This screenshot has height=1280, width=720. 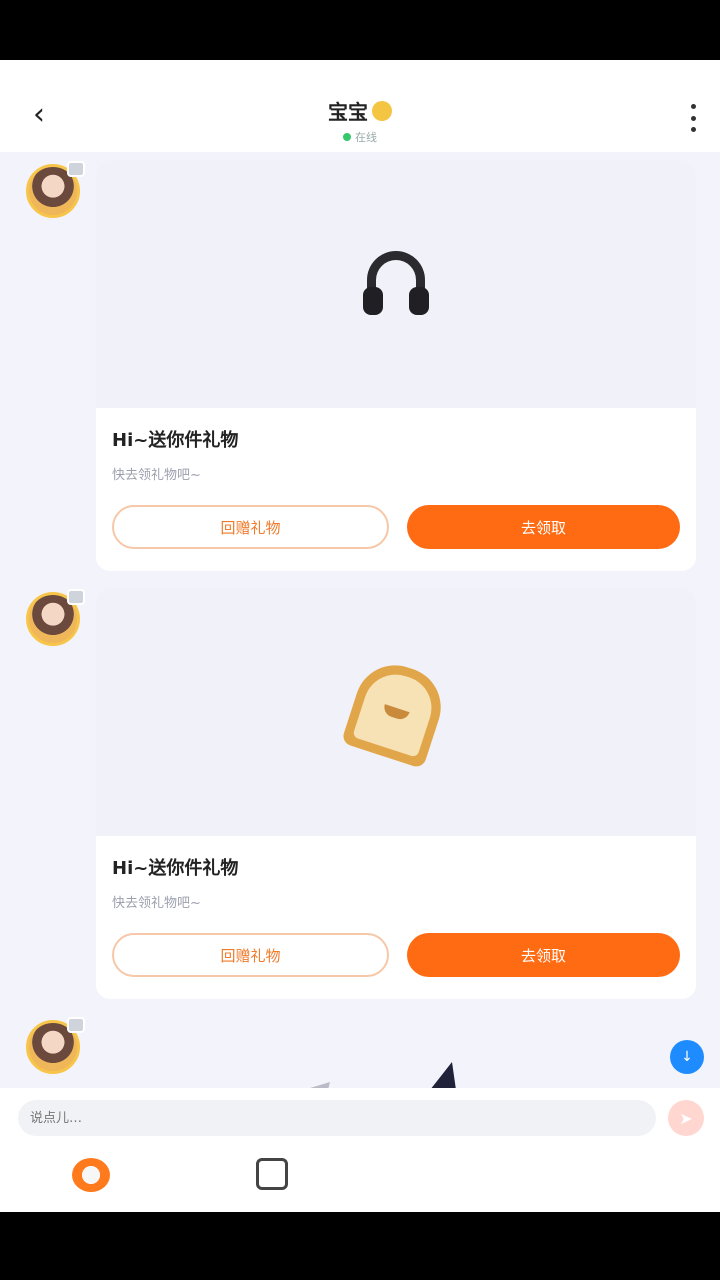 What do you see at coordinates (360, 1150) in the screenshot?
I see `chat-input-bar: ➤` at bounding box center [360, 1150].